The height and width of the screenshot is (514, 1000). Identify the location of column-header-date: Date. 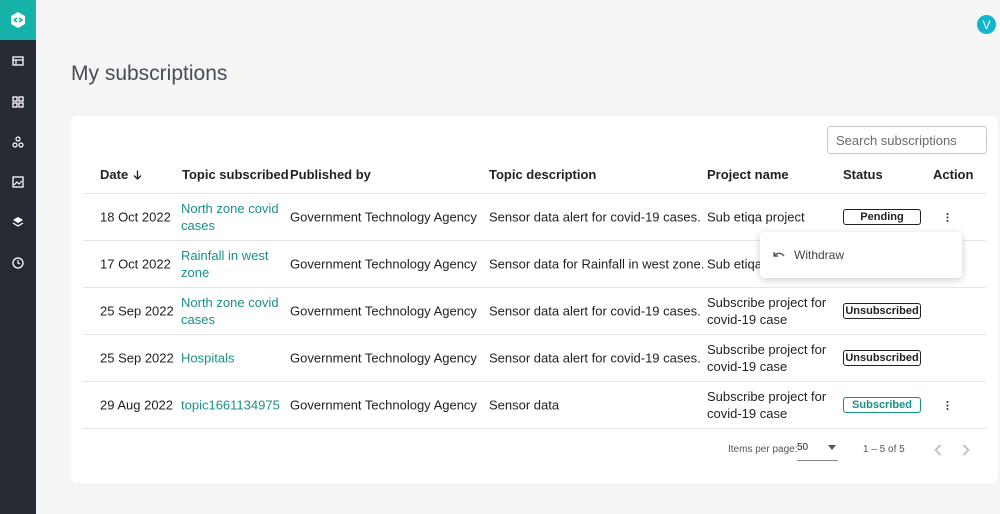
(121, 174).